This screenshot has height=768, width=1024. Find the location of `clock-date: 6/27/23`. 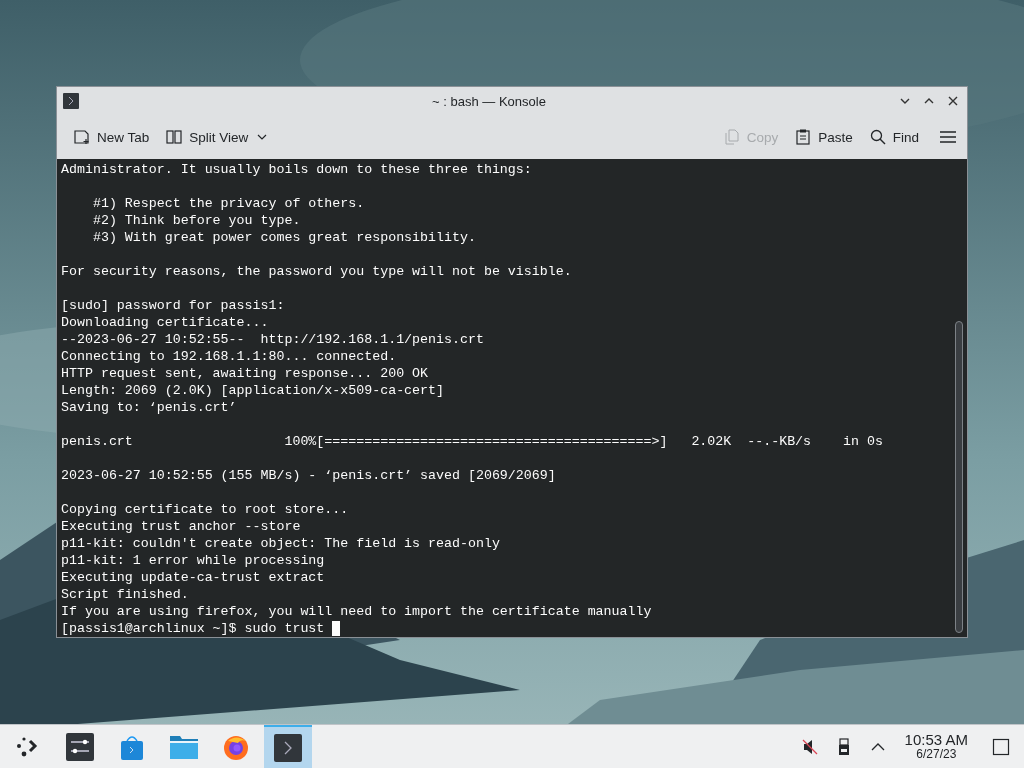

clock-date: 6/27/23 is located at coordinates (936, 754).